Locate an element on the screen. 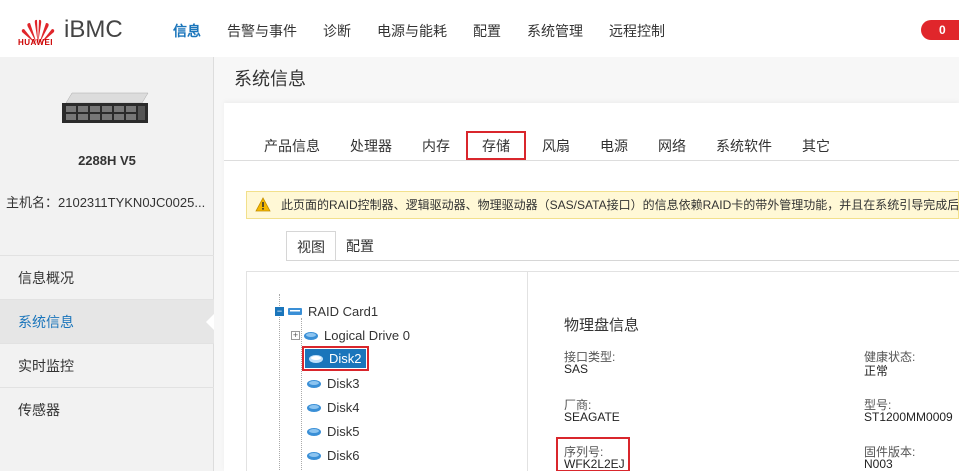 The image size is (959, 471). alert-count-badge: 0 is located at coordinates (940, 30).